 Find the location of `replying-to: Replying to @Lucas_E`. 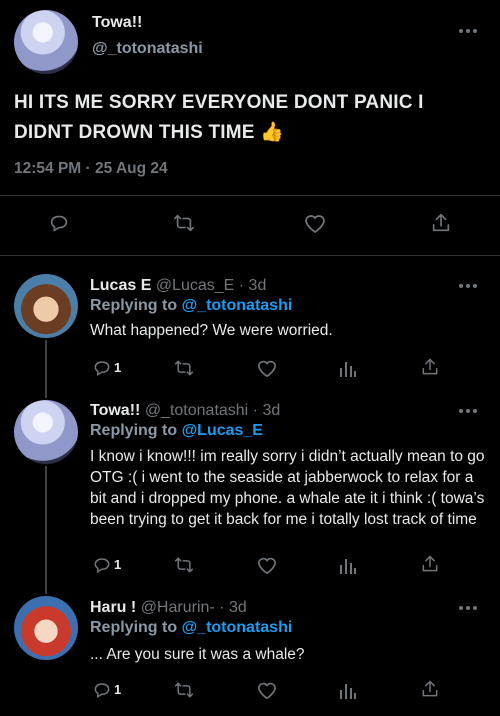

replying-to: Replying to @Lucas_E is located at coordinates (176, 431).